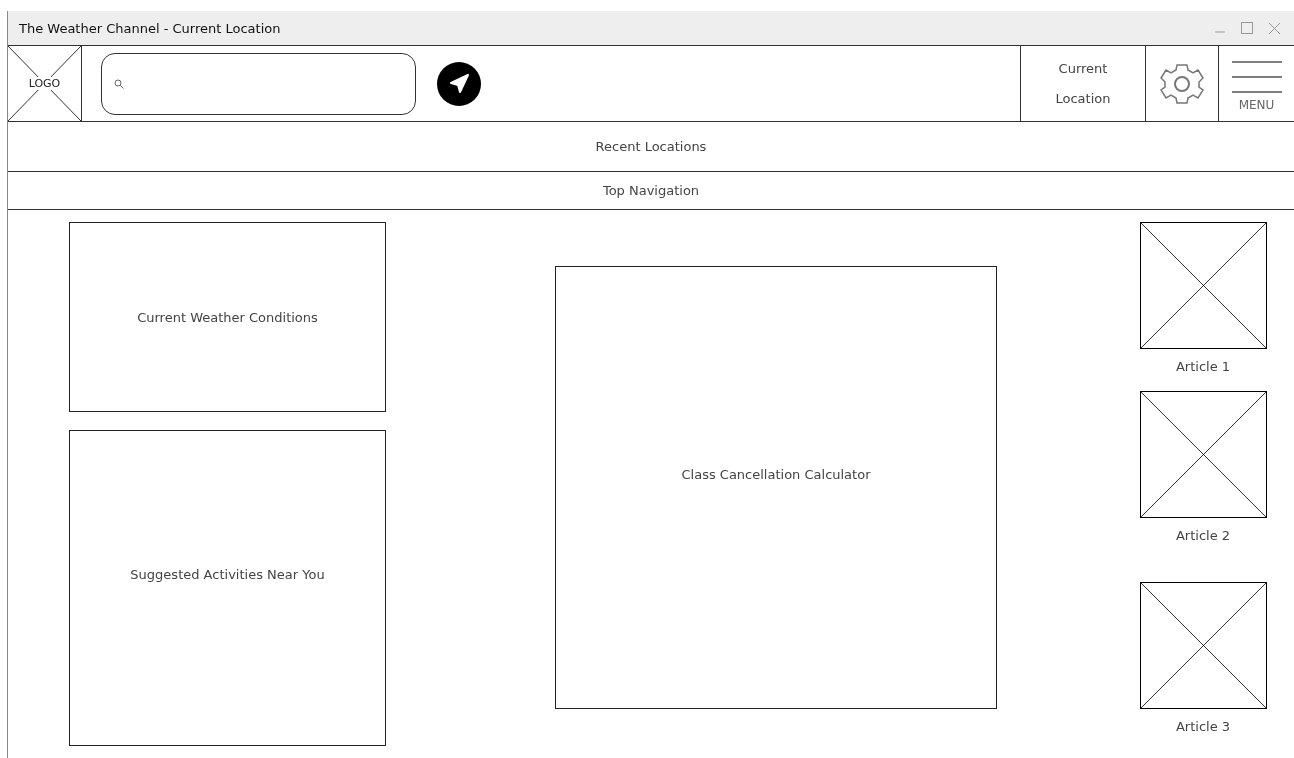 Image resolution: width=1294 pixels, height=758 pixels. I want to click on panel-label: Suggested Activities Near You, so click(227, 574).